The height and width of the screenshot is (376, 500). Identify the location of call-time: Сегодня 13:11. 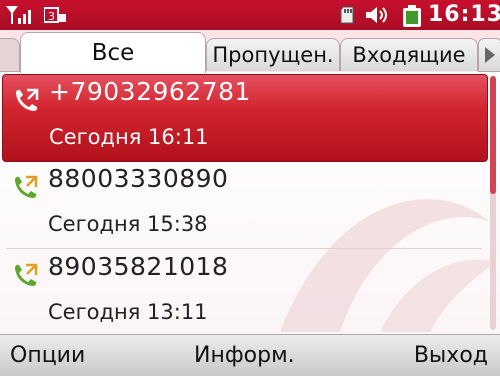
(128, 312).